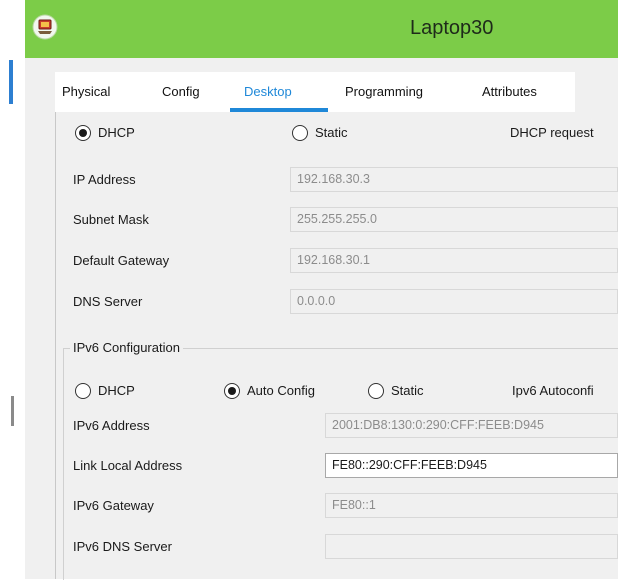 The width and height of the screenshot is (618, 580). I want to click on ipv6-gateway-label: IPv6 Gateway, so click(113, 505).